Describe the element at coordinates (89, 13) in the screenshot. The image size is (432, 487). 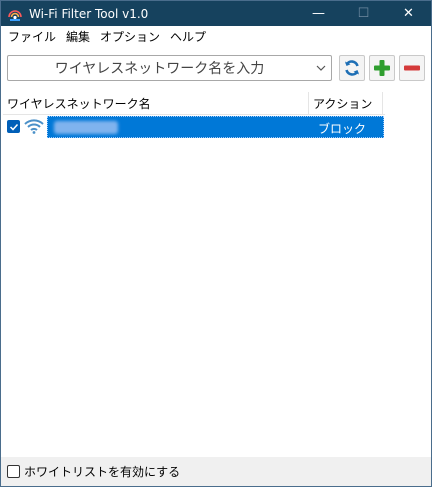
I see `window-title: Wi-Fi Filter Tool v1.0` at that location.